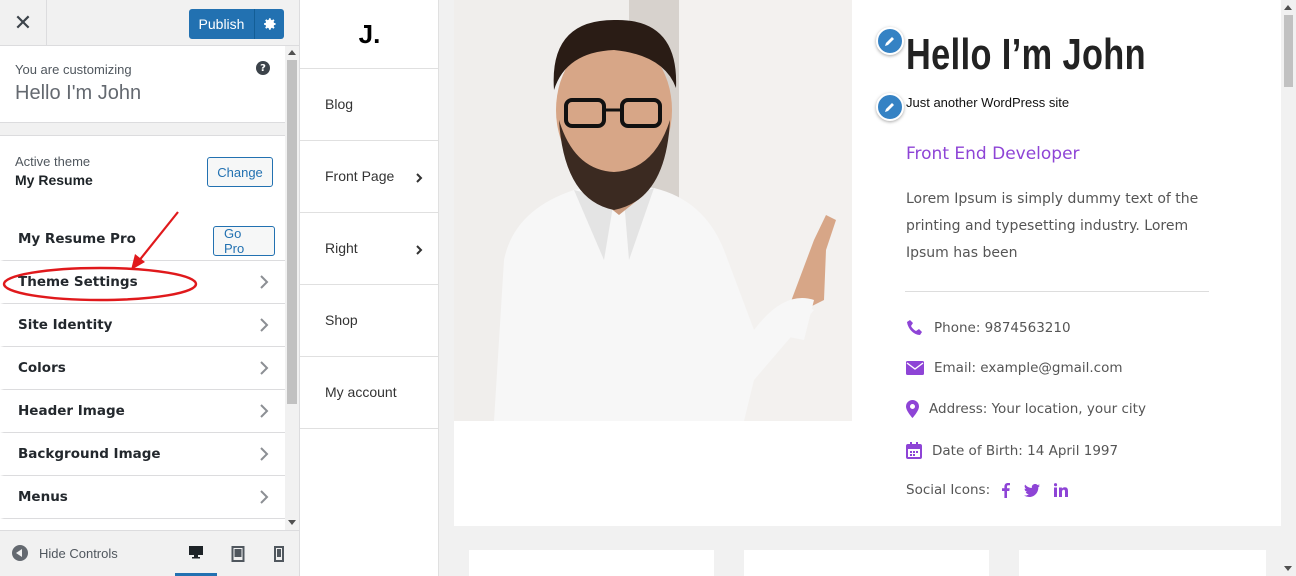  What do you see at coordinates (54, 180) in the screenshot?
I see `active-theme-name: My Resume` at bounding box center [54, 180].